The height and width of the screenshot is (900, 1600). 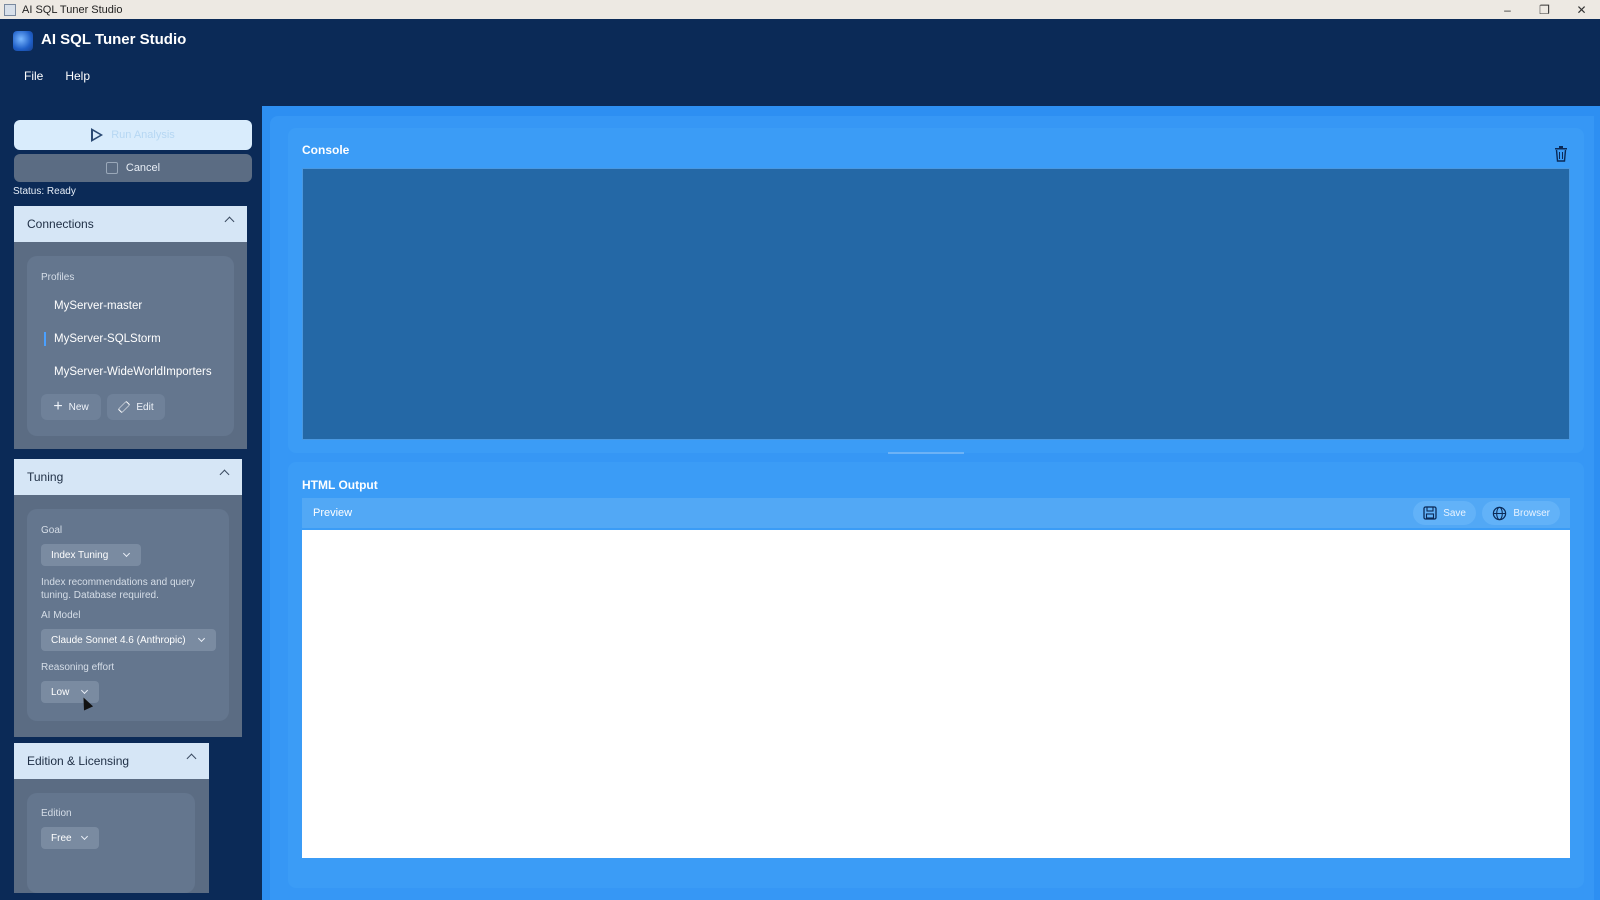 What do you see at coordinates (145, 407) in the screenshot?
I see `edit-label: Edit` at bounding box center [145, 407].